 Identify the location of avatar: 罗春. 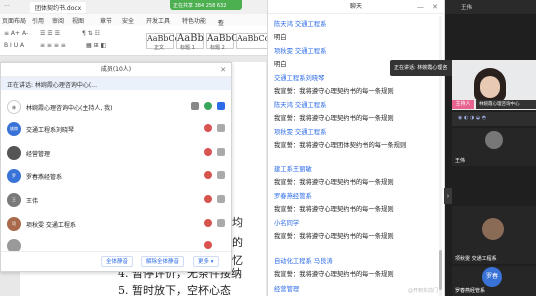
(492, 277).